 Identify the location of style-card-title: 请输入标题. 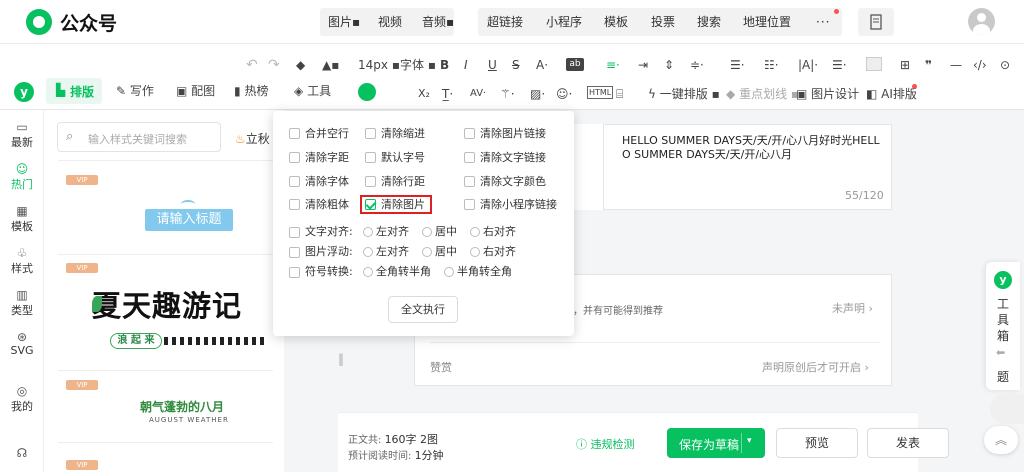
(189, 220).